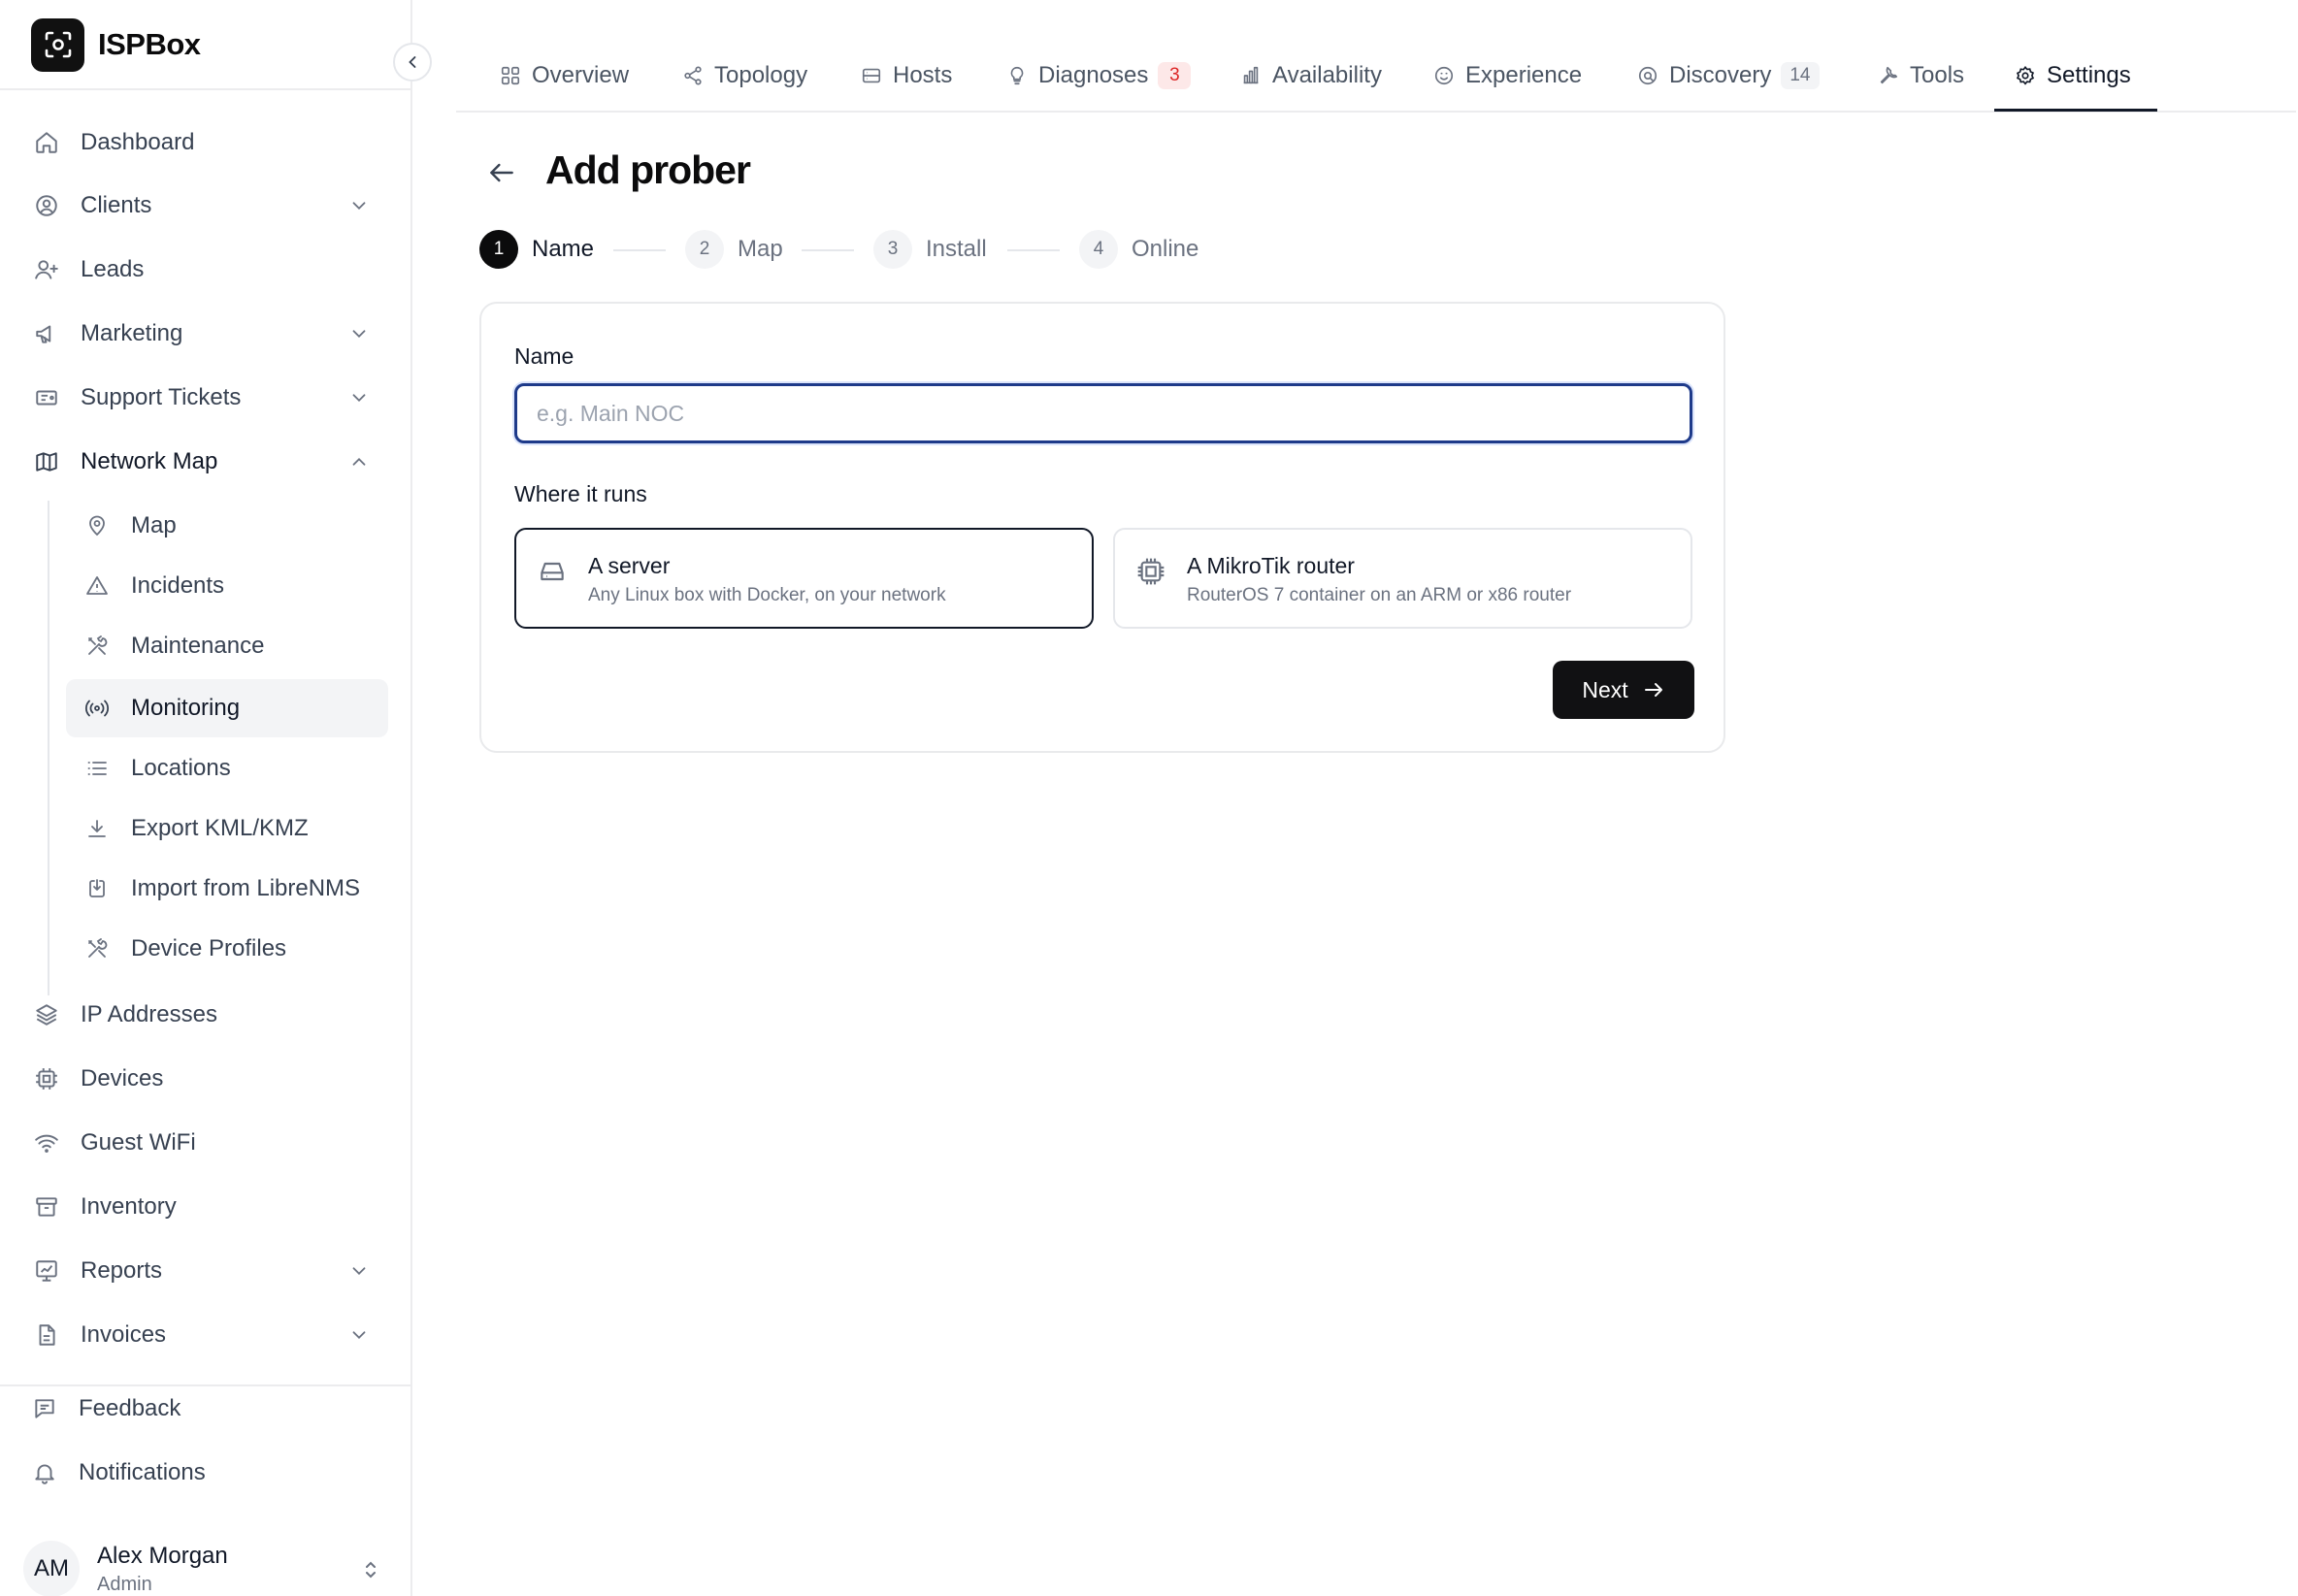  I want to click on sidebar-subitem-locations: Locations, so click(227, 768).